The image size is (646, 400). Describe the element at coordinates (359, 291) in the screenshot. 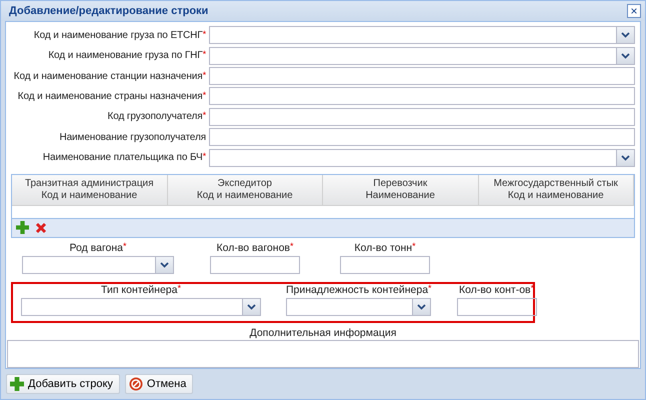

I see `field-label: Принадлежность контейнера$^{*}$` at that location.